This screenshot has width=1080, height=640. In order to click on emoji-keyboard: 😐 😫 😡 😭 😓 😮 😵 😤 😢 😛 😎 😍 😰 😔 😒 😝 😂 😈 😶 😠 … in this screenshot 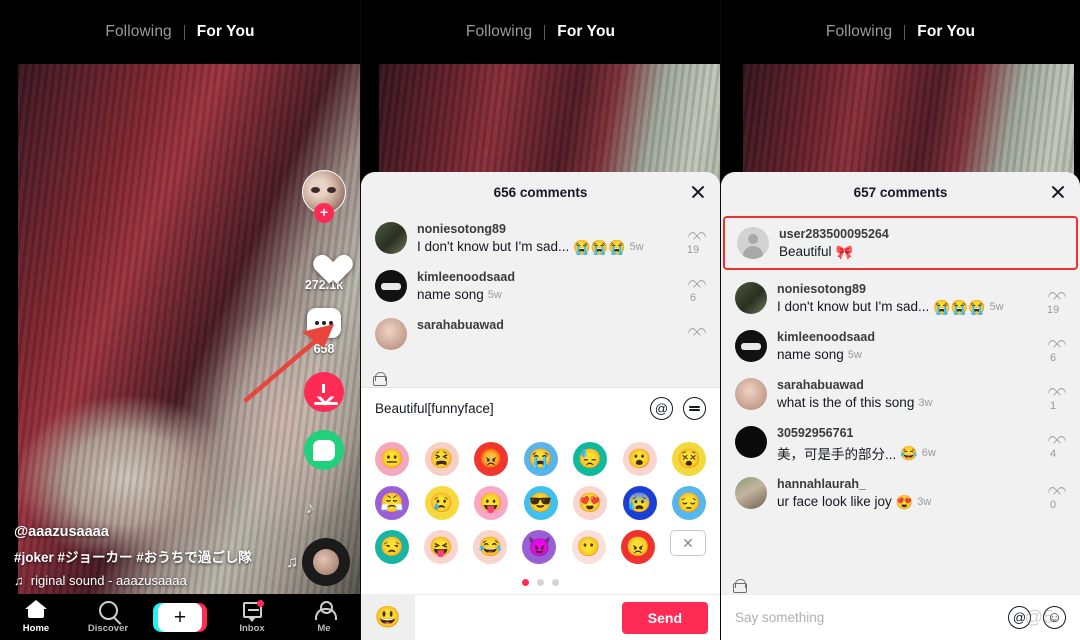, I will do `click(540, 501)`.